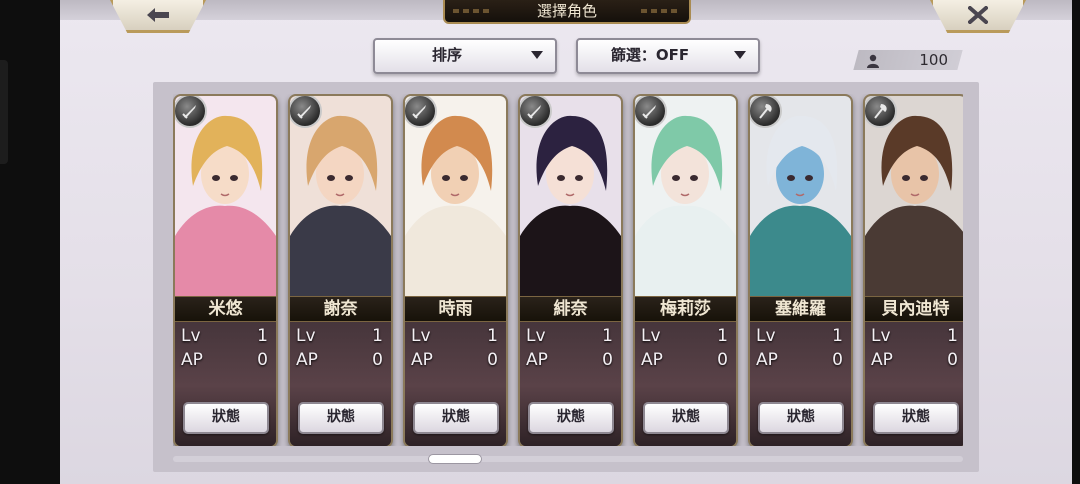 The width and height of the screenshot is (1080, 484). I want to click on sort-dropdown: 排序, so click(465, 56).